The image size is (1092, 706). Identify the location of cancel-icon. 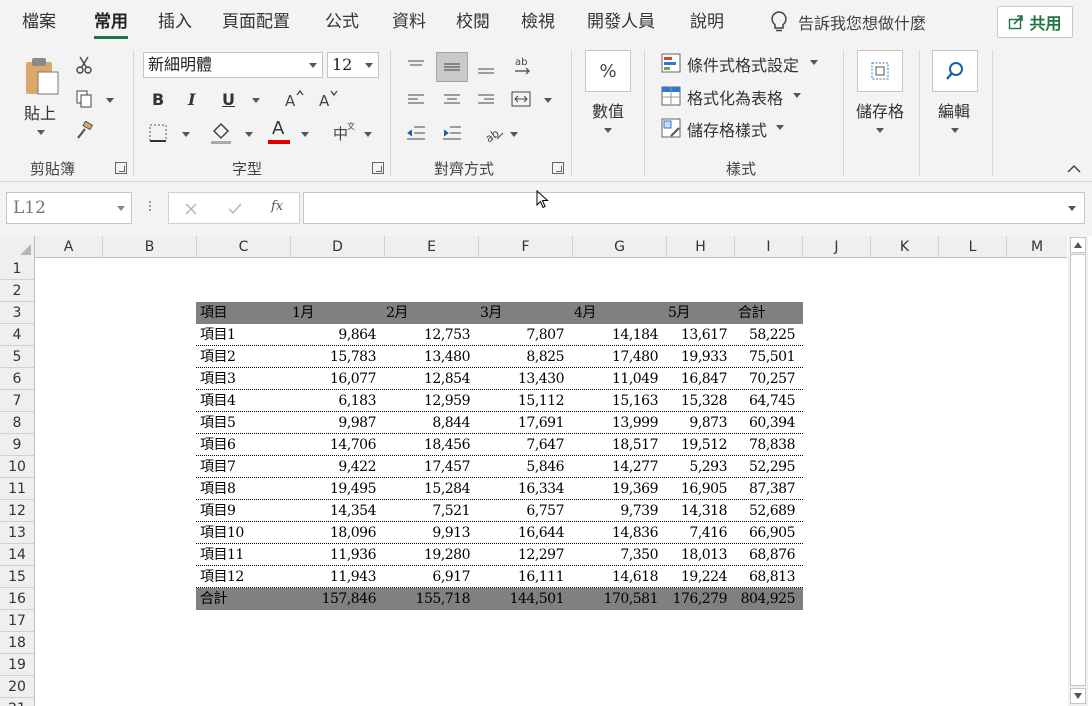
(191, 209).